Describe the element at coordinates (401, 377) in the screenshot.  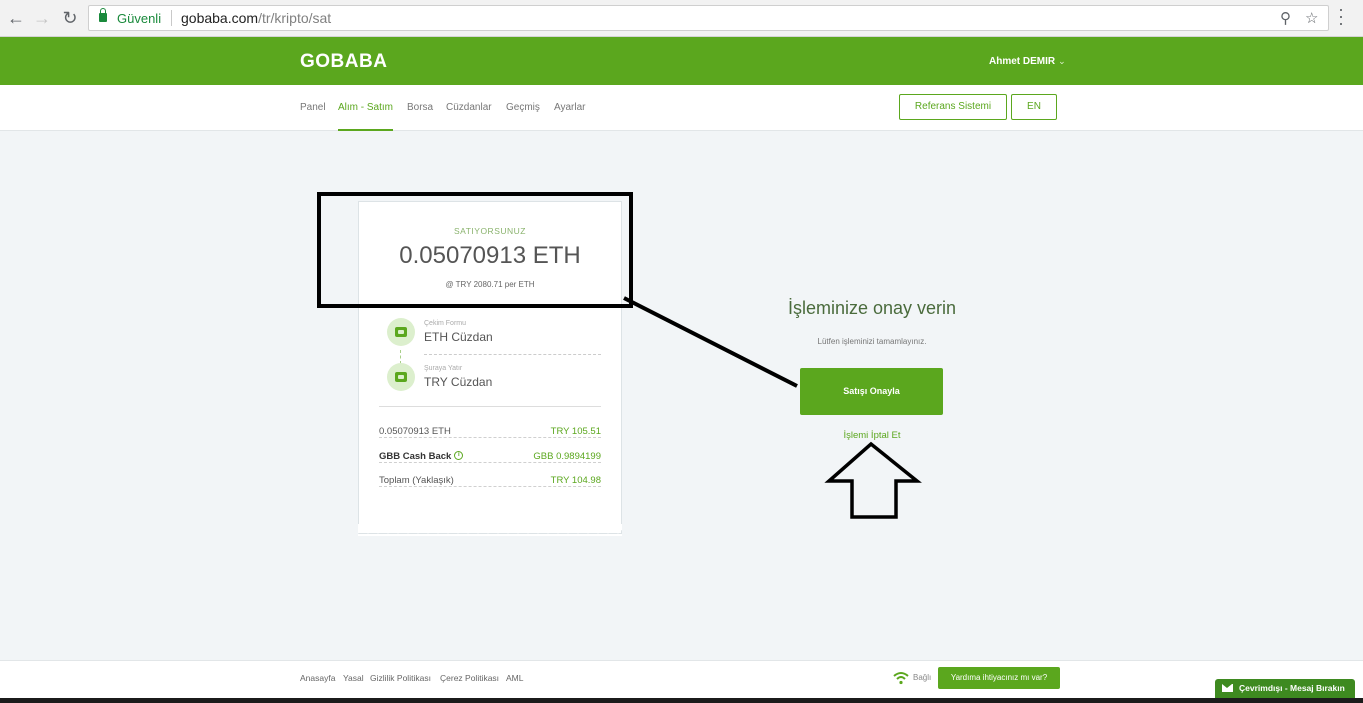
I see `deposit-wallet-icon` at that location.